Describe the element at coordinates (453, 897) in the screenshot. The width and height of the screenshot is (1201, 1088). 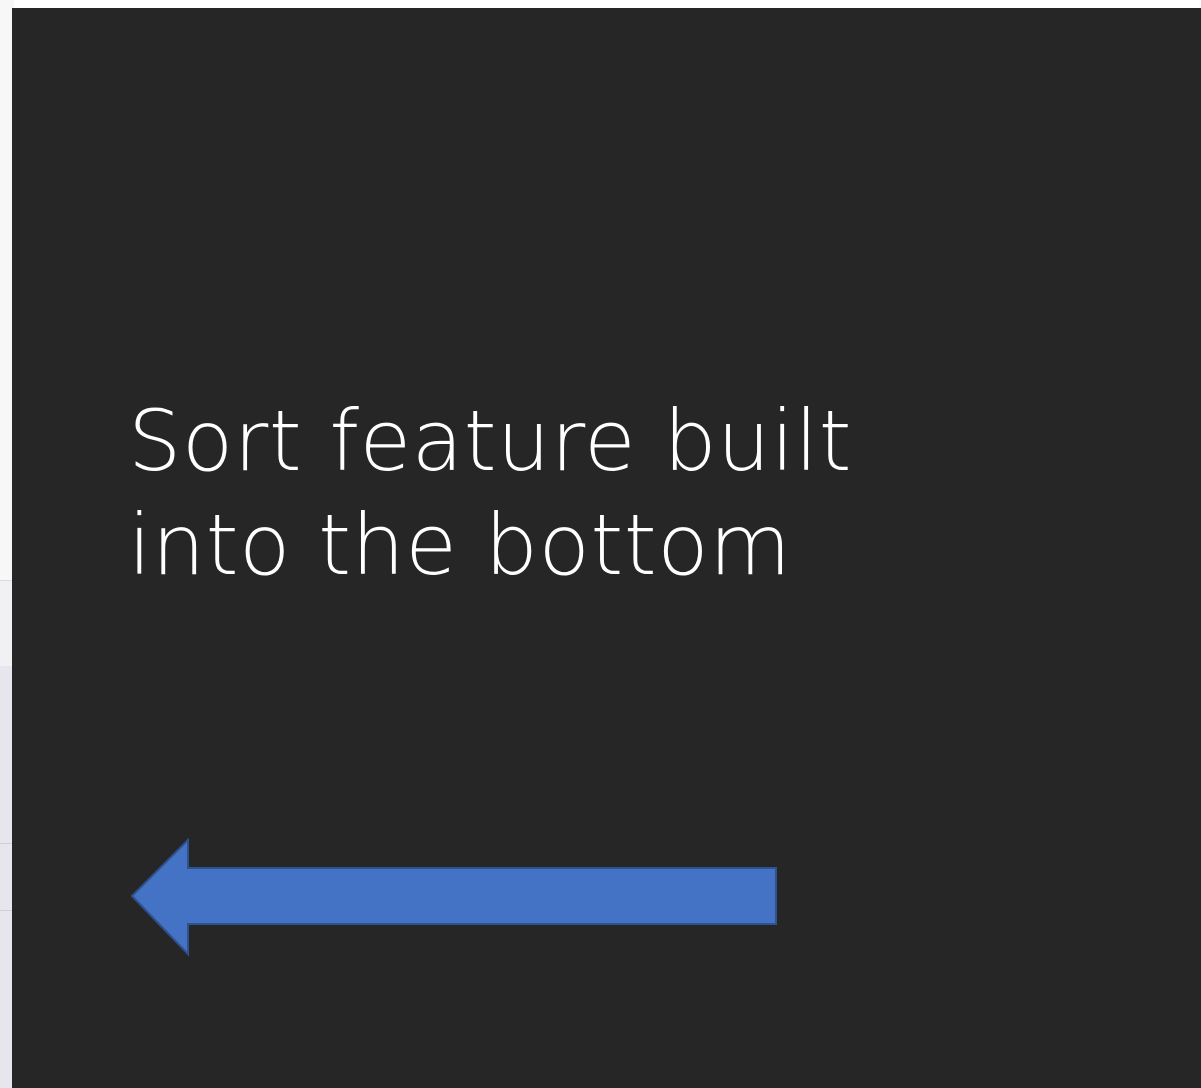
I see `left-arrow-icon` at that location.